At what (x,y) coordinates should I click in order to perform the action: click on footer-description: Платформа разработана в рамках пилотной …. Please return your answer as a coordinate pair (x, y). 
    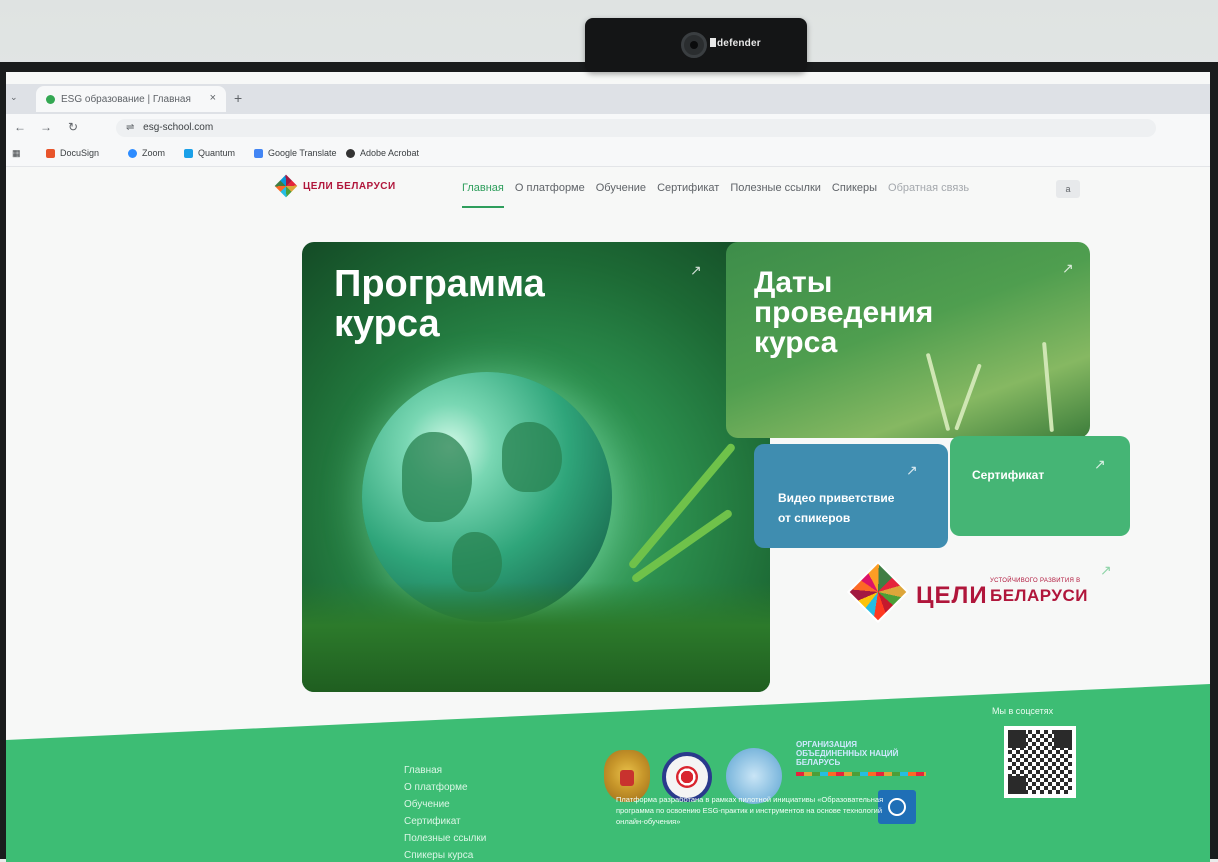
    Looking at the image, I should click on (750, 810).